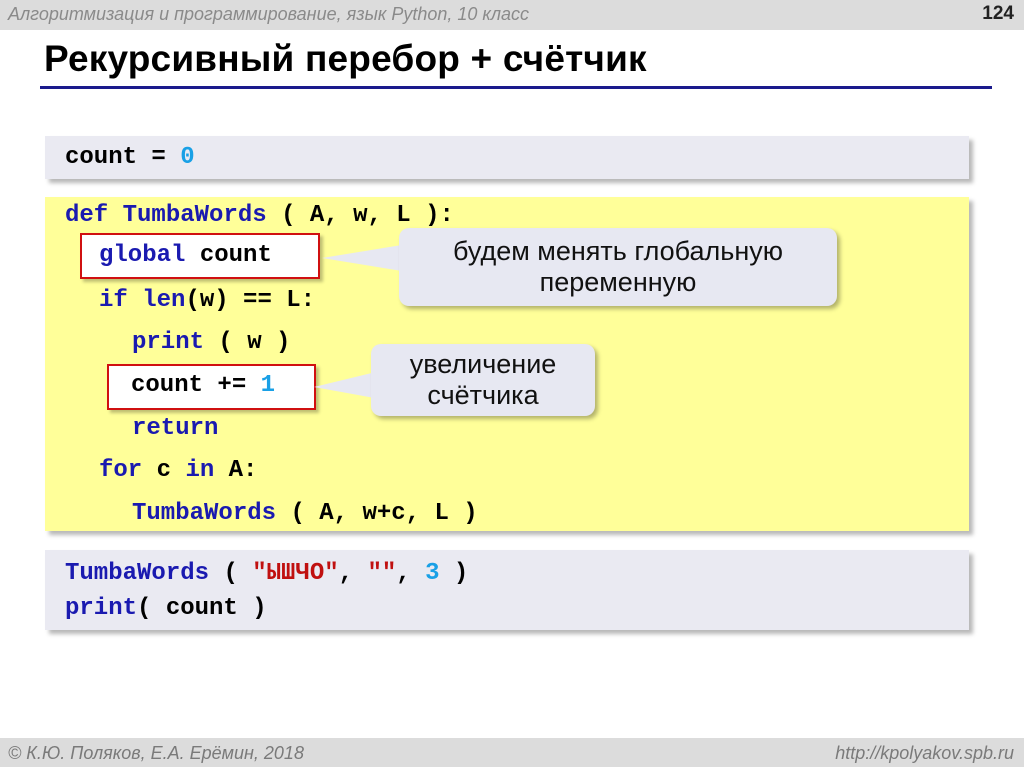  I want to click on code-line-global: global count, so click(185, 256).